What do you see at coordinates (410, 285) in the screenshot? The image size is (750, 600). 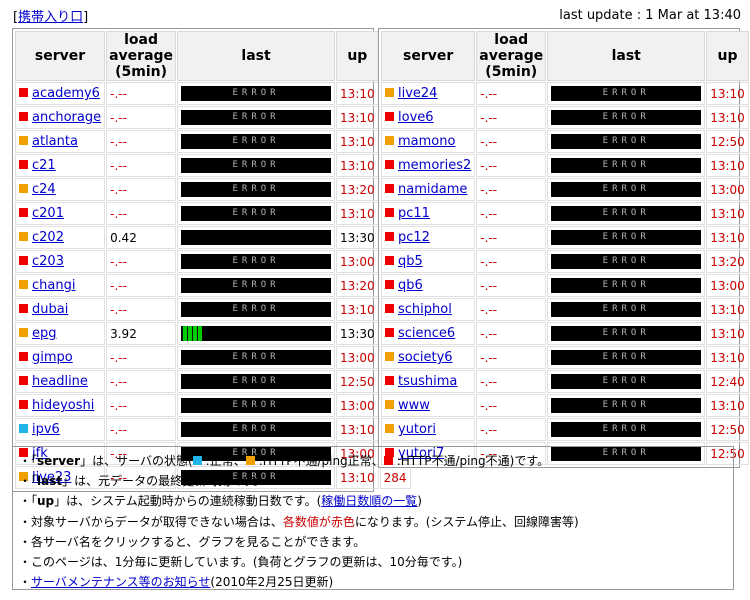 I see `server-link-qb6: qb6` at bounding box center [410, 285].